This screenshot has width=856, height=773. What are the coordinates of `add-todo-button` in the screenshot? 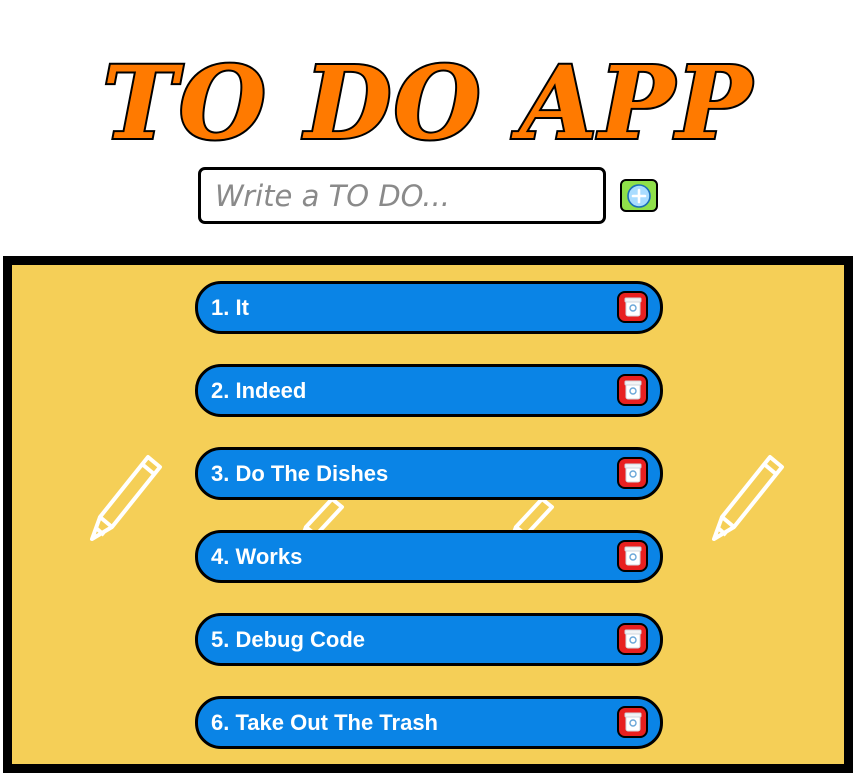 It's located at (639, 195).